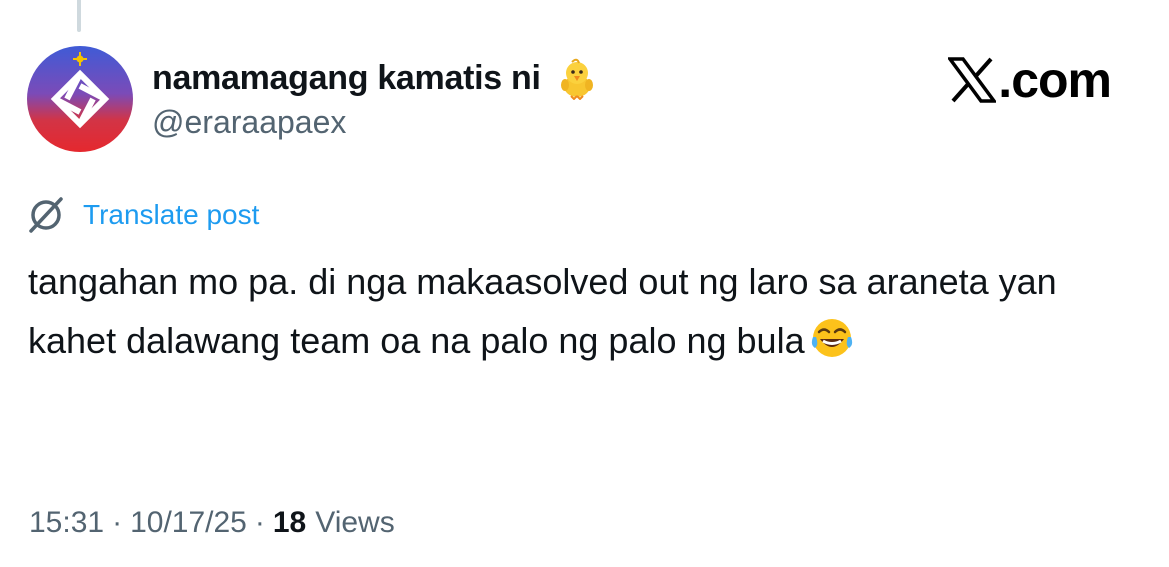 The image size is (1169, 567). I want to click on avatar-image, so click(80, 99).